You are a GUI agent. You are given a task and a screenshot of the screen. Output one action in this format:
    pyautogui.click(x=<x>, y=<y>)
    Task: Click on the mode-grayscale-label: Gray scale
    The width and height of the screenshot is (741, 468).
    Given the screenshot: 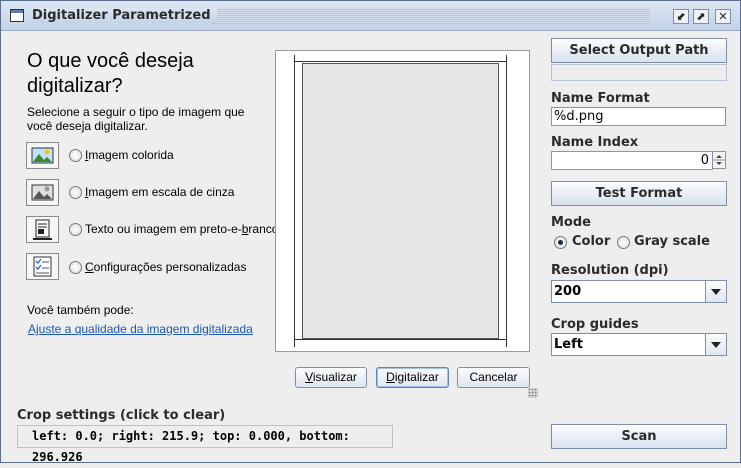 What is the action you would take?
    pyautogui.click(x=672, y=241)
    